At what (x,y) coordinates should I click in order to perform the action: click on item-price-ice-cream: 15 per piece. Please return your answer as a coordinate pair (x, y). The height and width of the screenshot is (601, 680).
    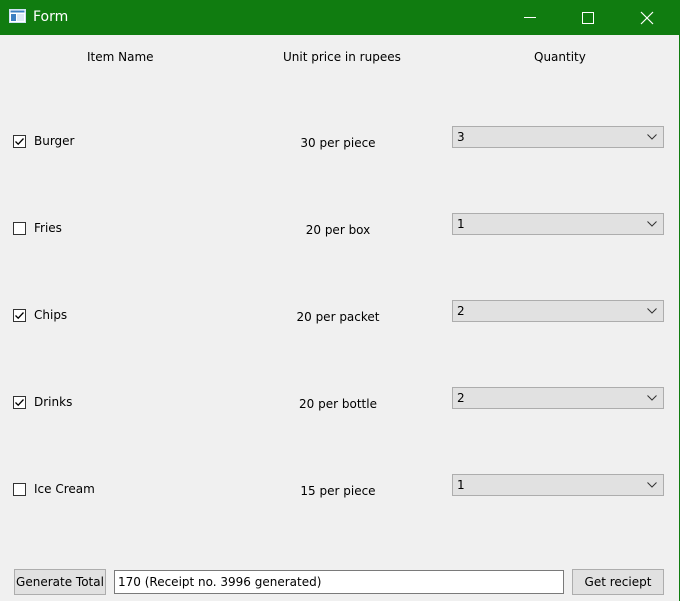
    Looking at the image, I should click on (338, 491).